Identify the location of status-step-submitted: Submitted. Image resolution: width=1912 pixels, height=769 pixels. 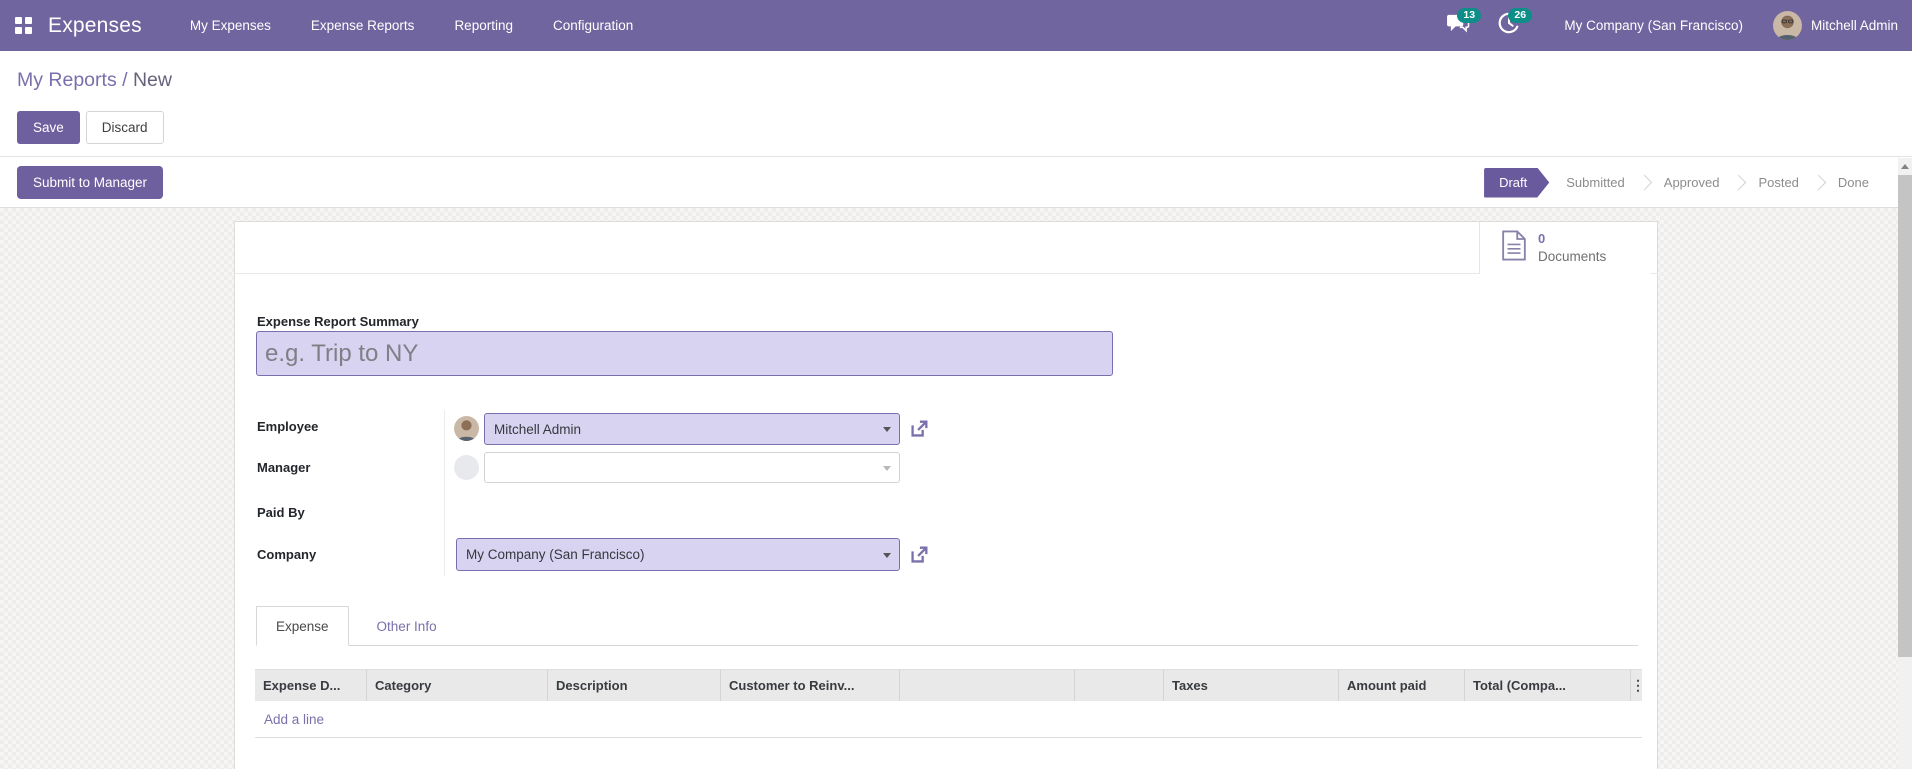
(1595, 183).